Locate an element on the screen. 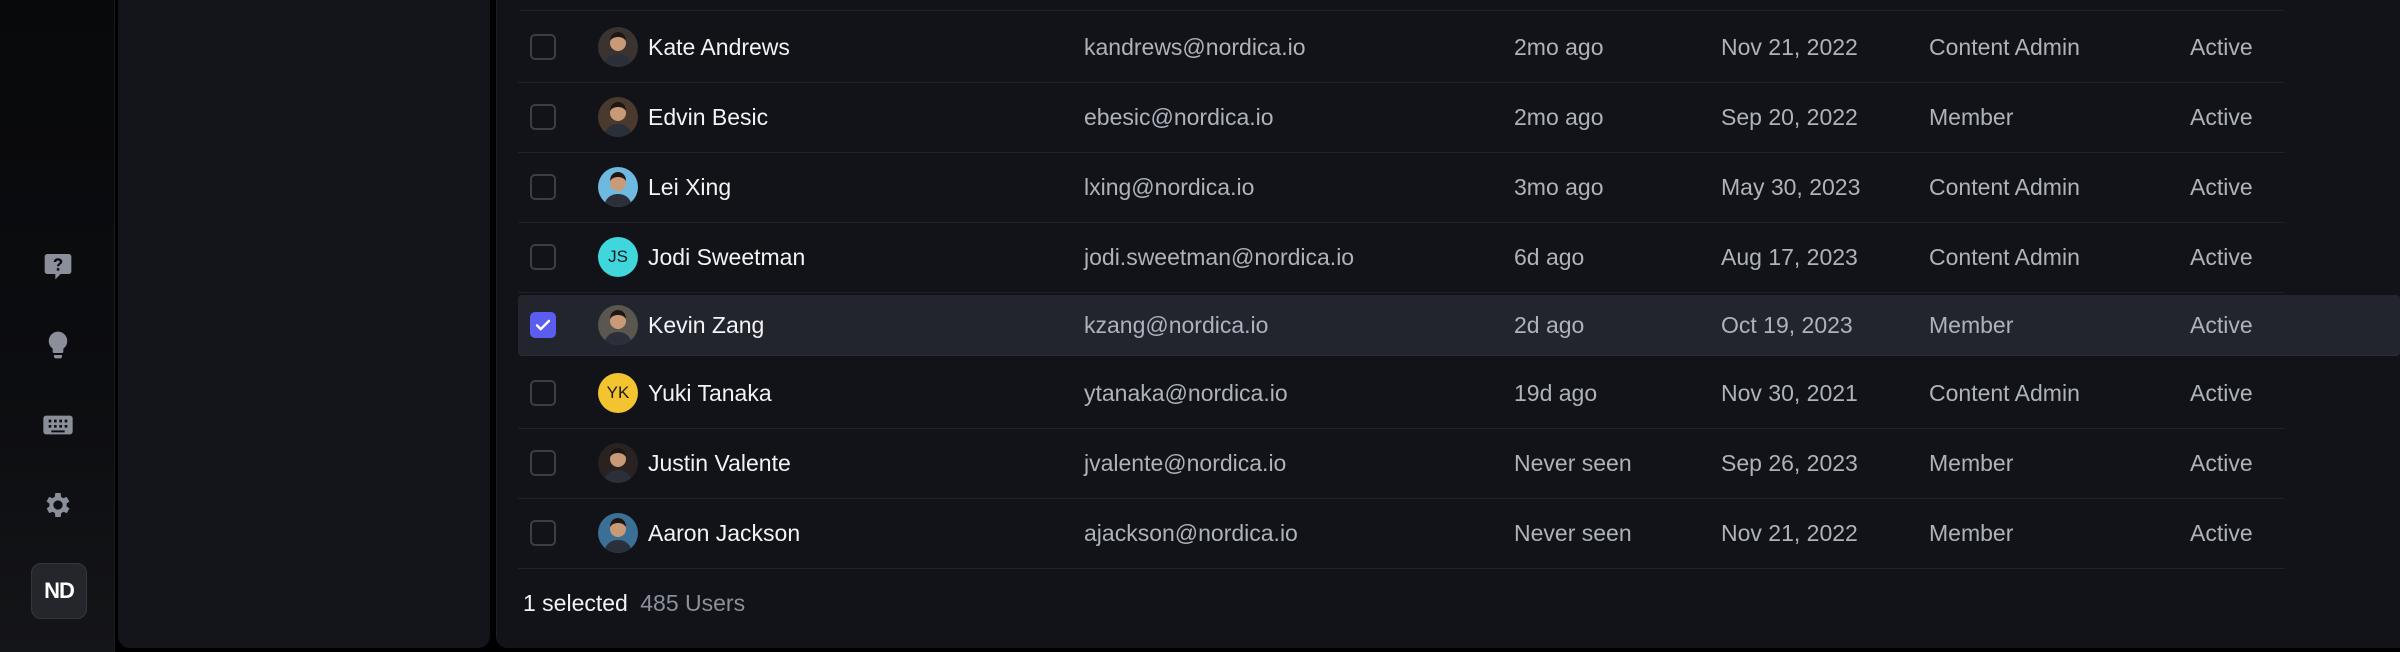 The height and width of the screenshot is (652, 2400). user-email: jvalente@nordica.io is located at coordinates (1185, 462).